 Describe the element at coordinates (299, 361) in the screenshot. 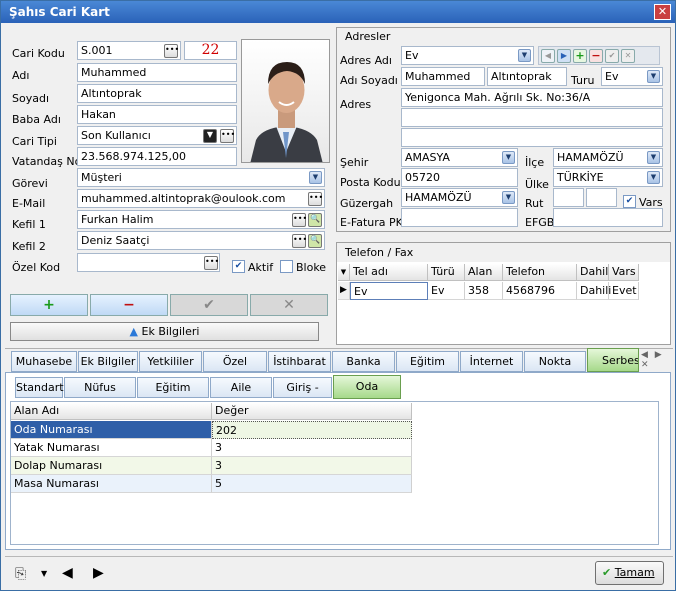

I see `tab-istihbarat: İstihbarat` at that location.